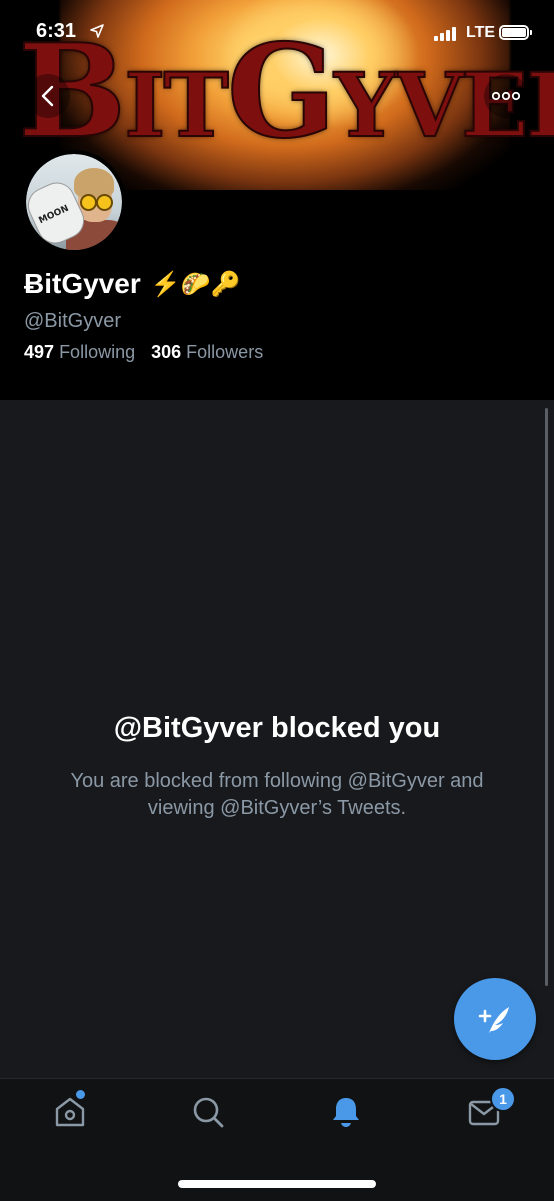  I want to click on blocked-title: @BitGyver blocked you, so click(277, 728).